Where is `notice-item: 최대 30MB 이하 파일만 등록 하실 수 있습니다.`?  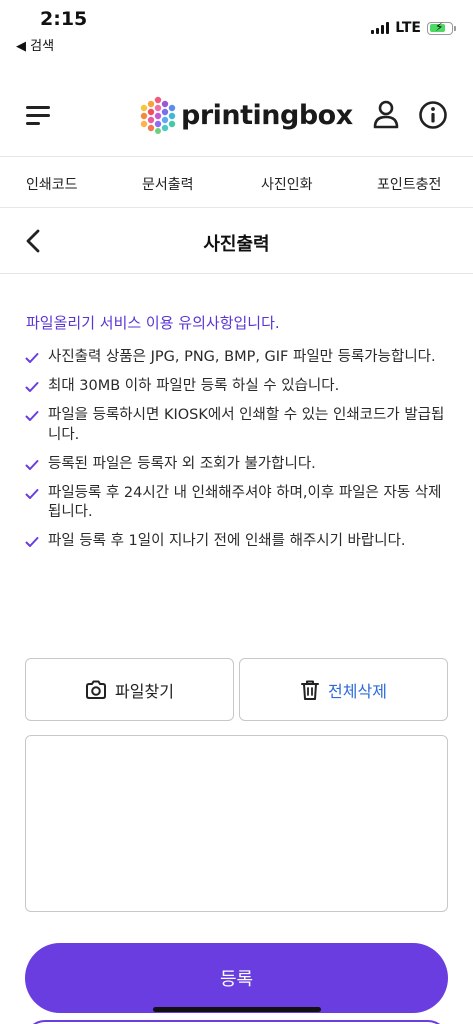
notice-item: 최대 30MB 이하 파일만 등록 하실 수 있습니다. is located at coordinates (239, 387).